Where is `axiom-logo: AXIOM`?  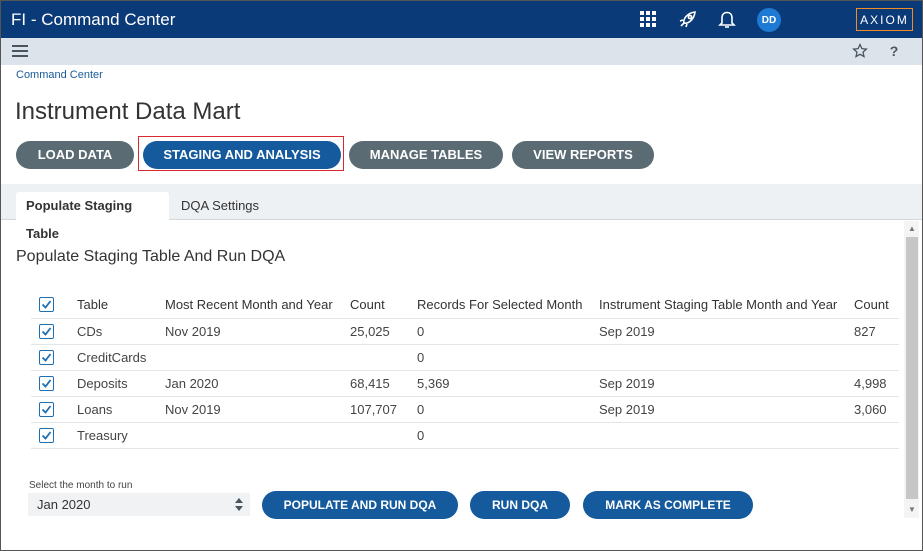 axiom-logo: AXIOM is located at coordinates (884, 19).